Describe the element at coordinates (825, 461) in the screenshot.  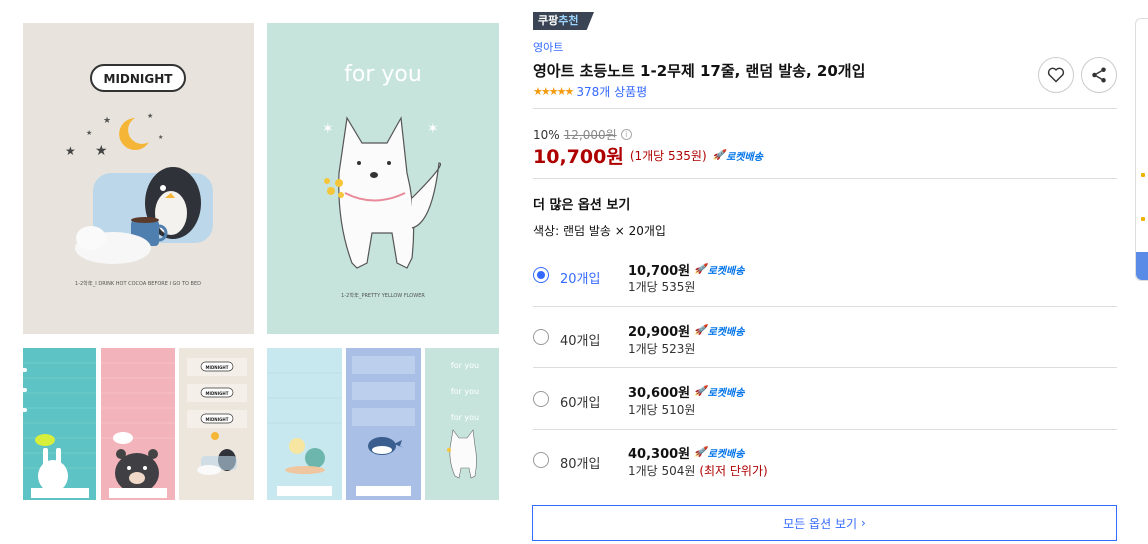
I see `option-row-80: 80개입 40,300원 🚀 로켓배송 1개당 504원 (최저 단위가)` at that location.